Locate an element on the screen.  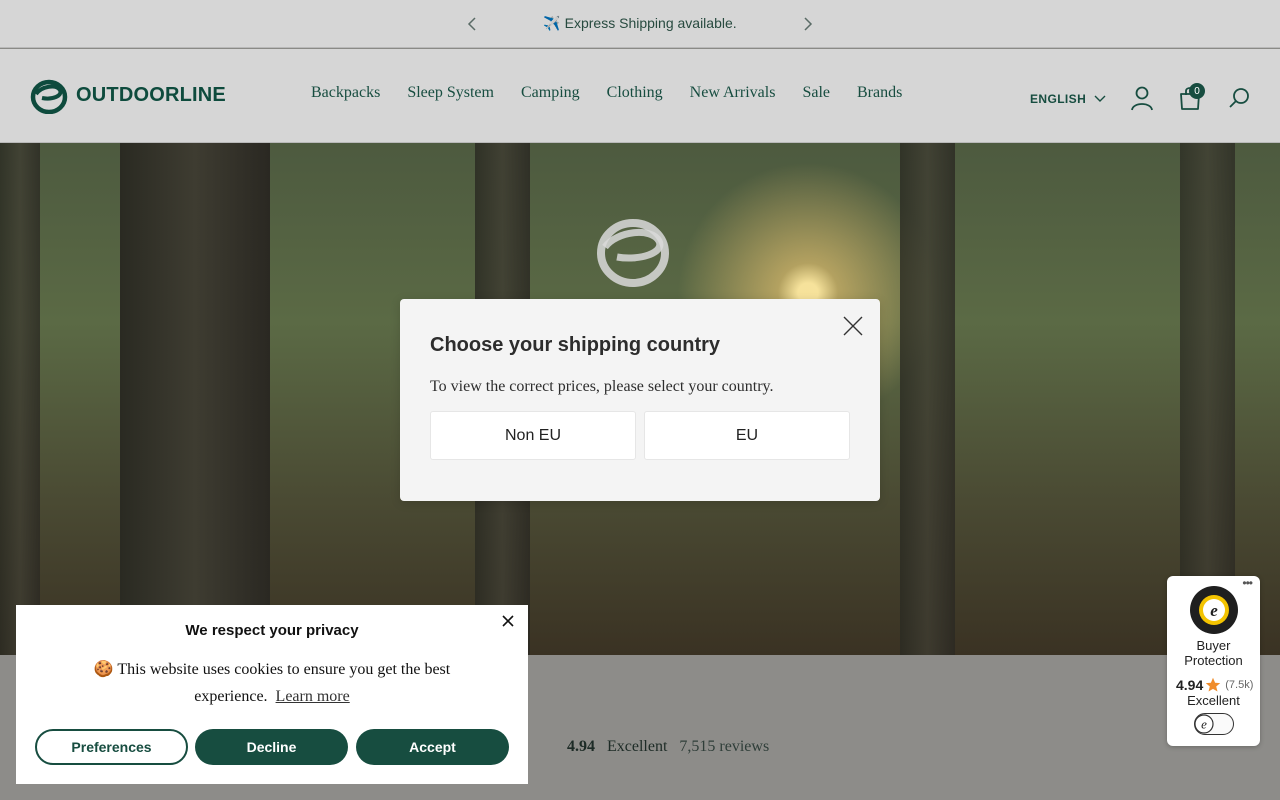
accept-button: Accept is located at coordinates (432, 747).